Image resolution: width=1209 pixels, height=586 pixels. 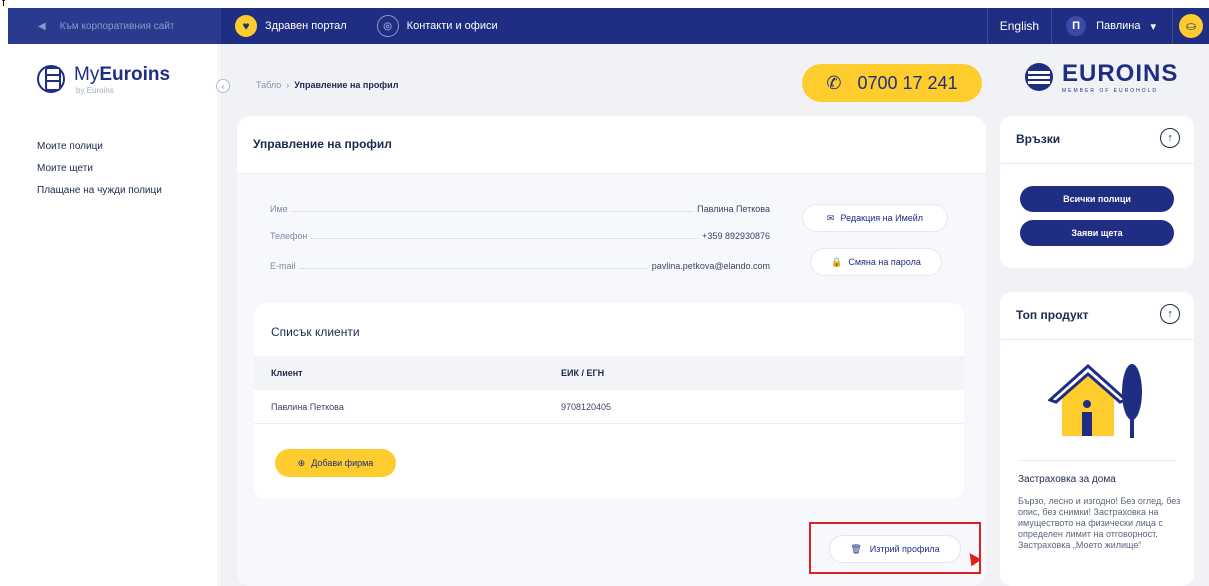 I want to click on breadcrumb-root: Табло, so click(x=268, y=85).